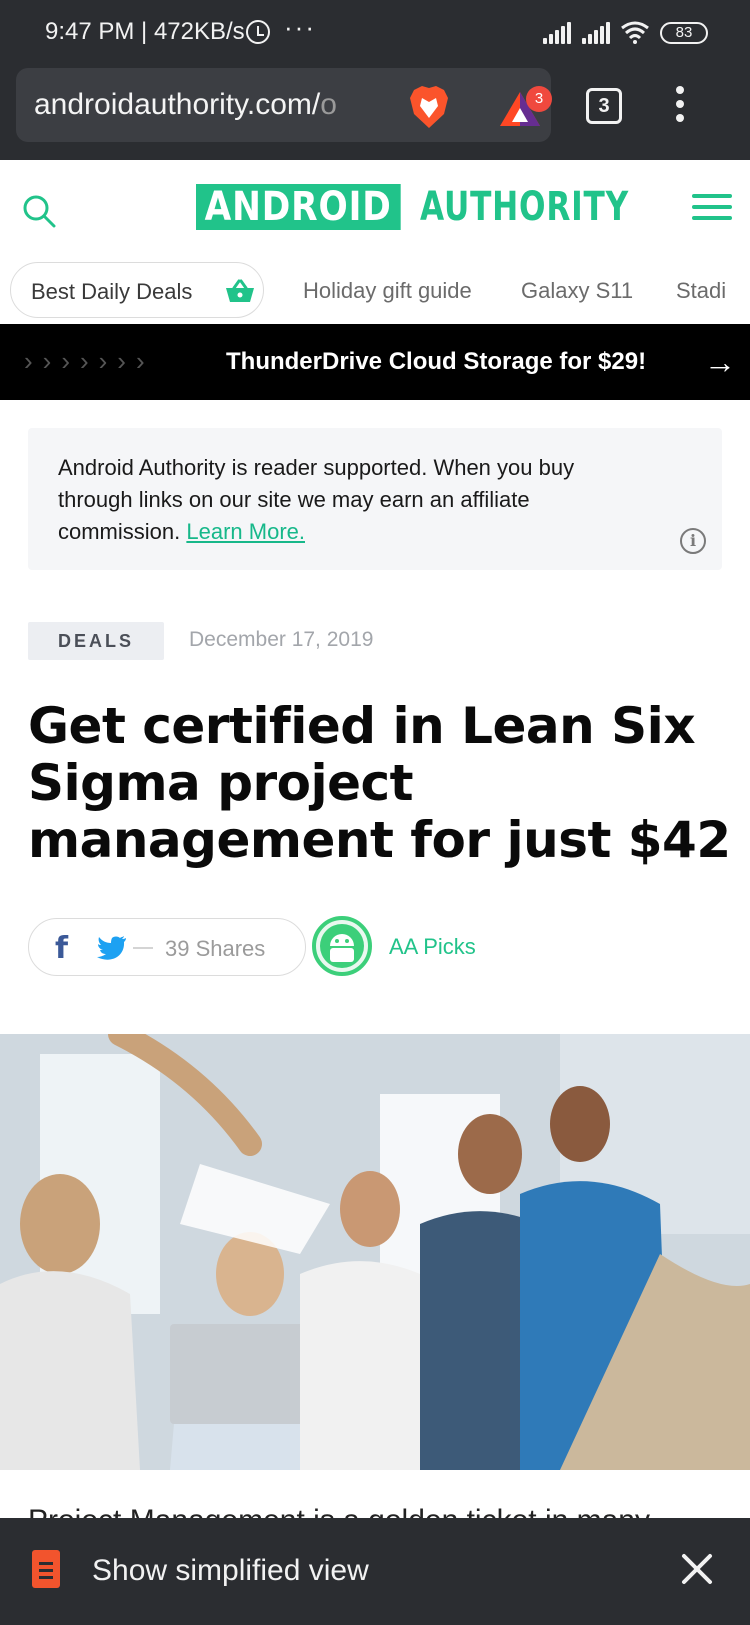 The image size is (750, 1625). Describe the element at coordinates (89, 361) in the screenshot. I see `chevrons-decoration: ›››››››` at that location.